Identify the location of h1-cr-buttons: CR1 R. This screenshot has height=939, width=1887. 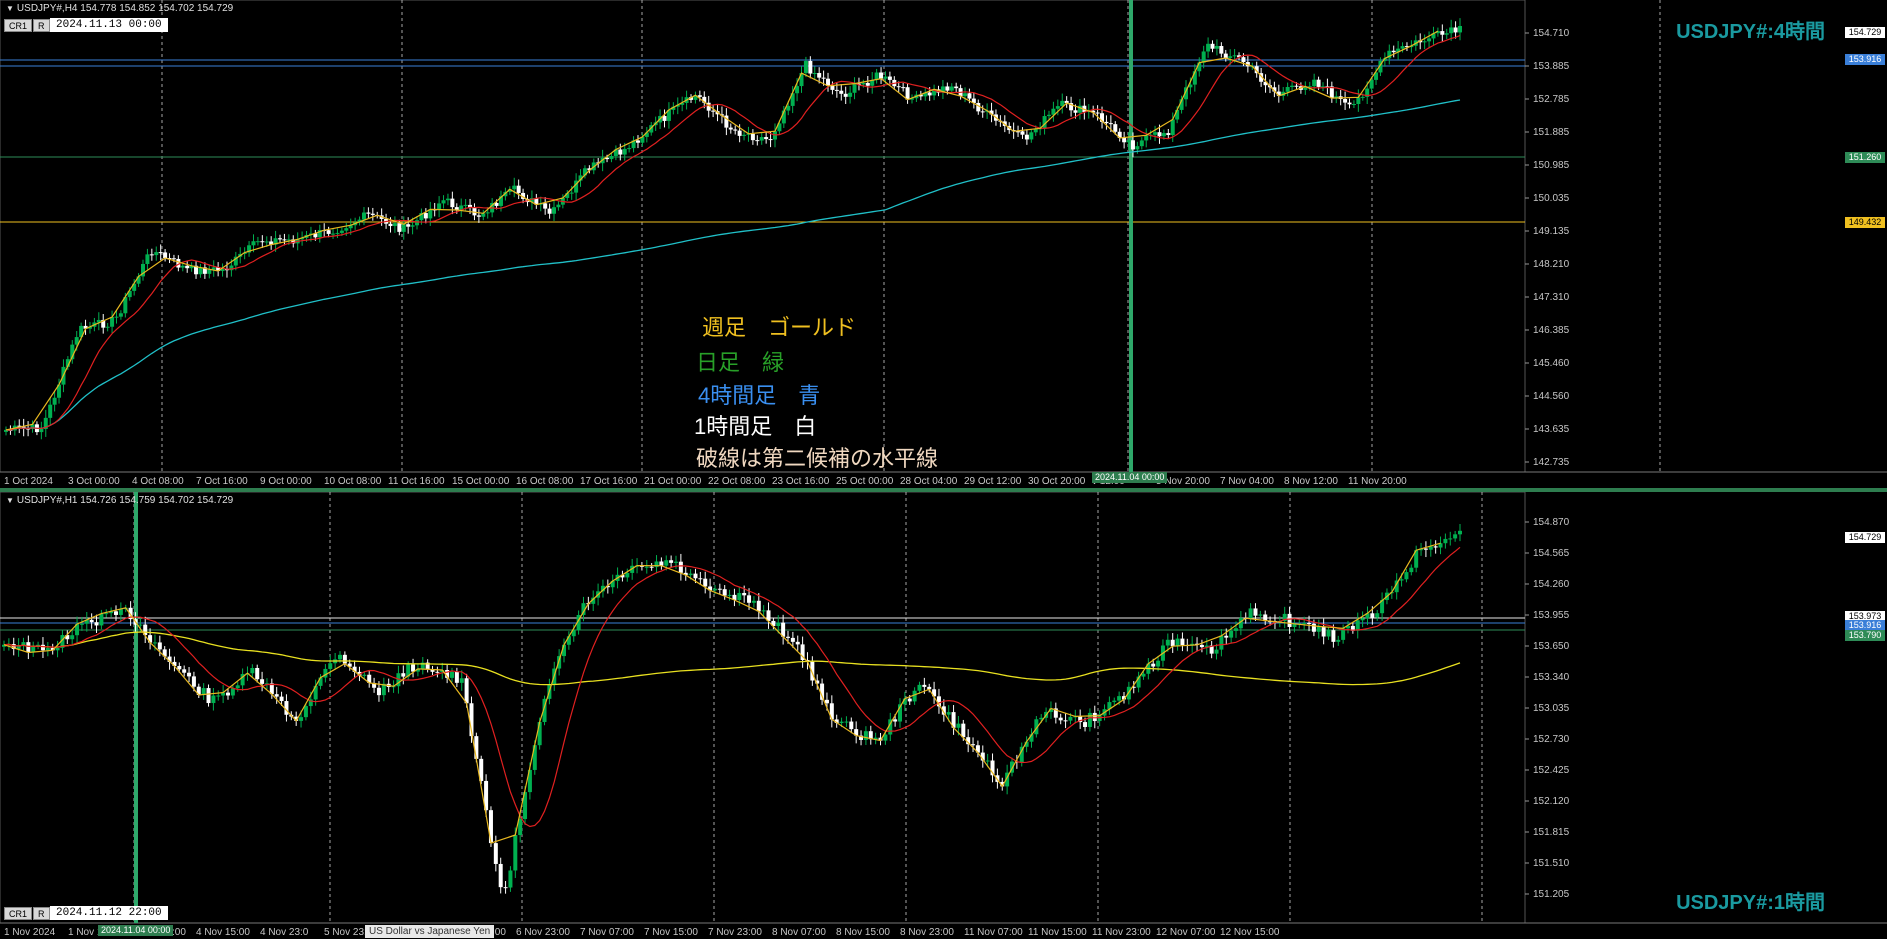
(27, 913).